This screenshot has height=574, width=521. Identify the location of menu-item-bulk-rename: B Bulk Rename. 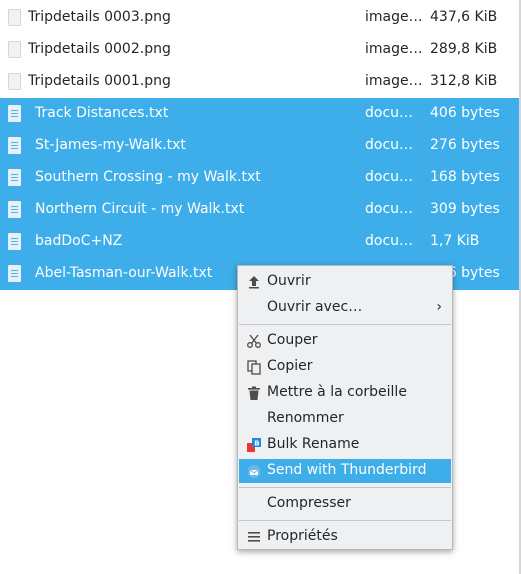
(345, 445).